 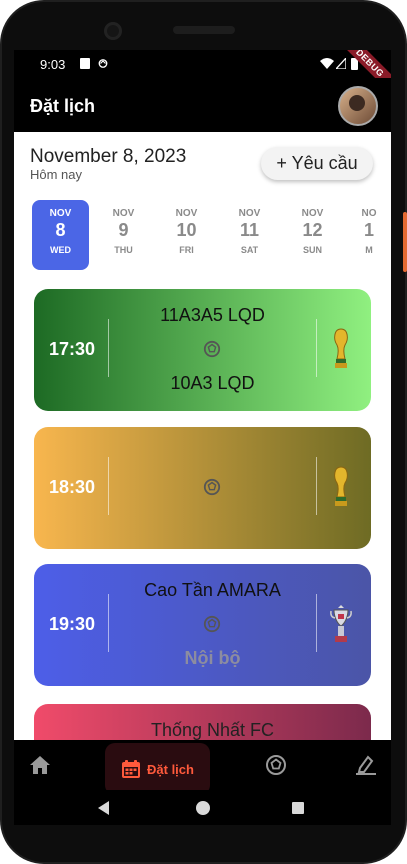 I want to click on nav-home, so click(x=40, y=765).